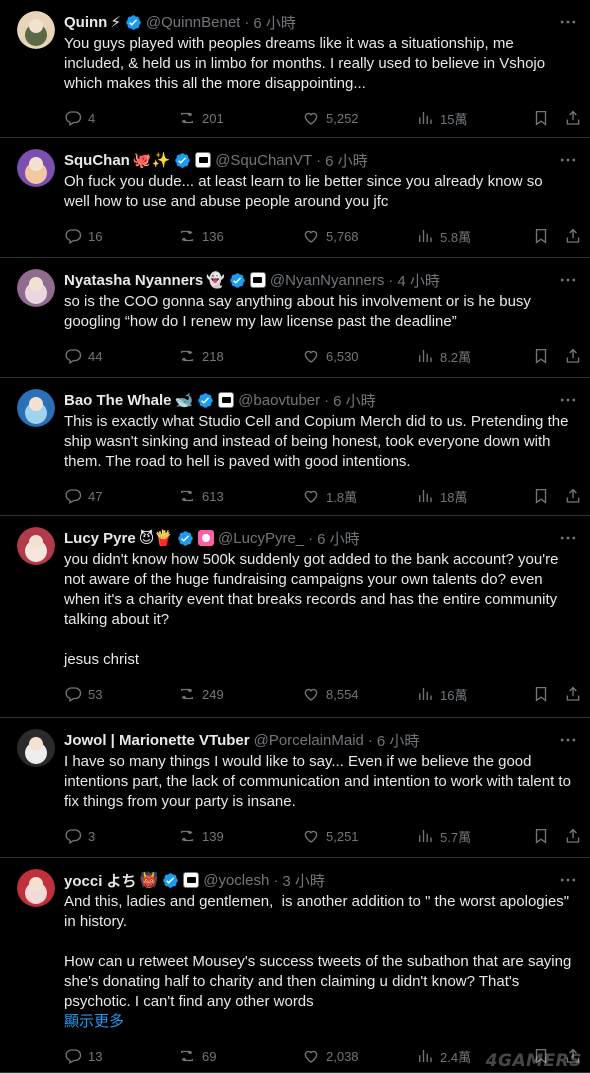 This screenshot has width=590, height=1073. What do you see at coordinates (201, 694) in the screenshot?
I see `repost-button: 249` at bounding box center [201, 694].